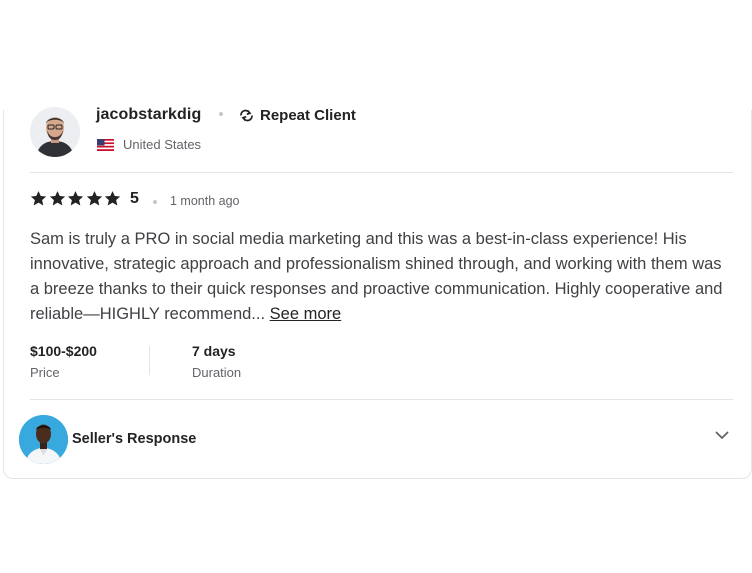 The height and width of the screenshot is (573, 752). I want to click on reviewer-avatar, so click(55, 132).